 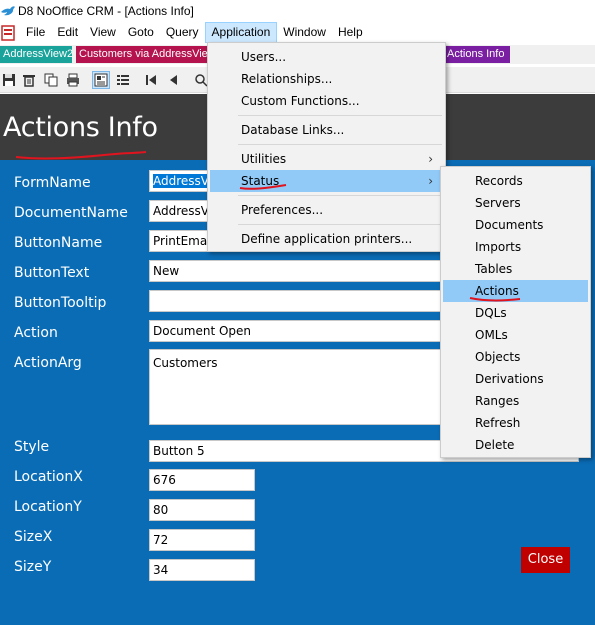 What do you see at coordinates (67, 32) in the screenshot?
I see `menu-edit: Edit` at bounding box center [67, 32].